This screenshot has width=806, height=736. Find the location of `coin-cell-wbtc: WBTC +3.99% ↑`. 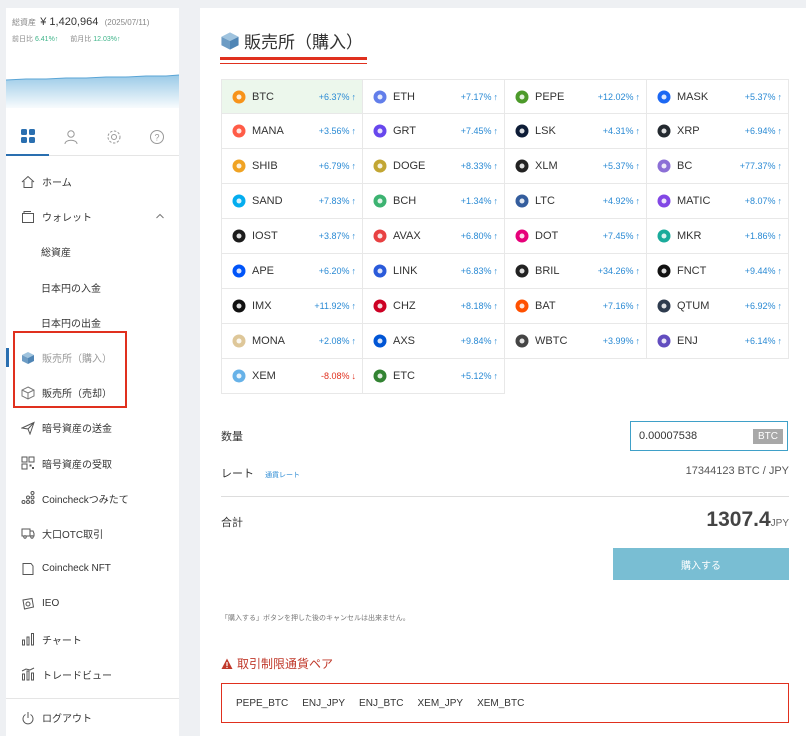

coin-cell-wbtc: WBTC +3.99% ↑ is located at coordinates (576, 341).